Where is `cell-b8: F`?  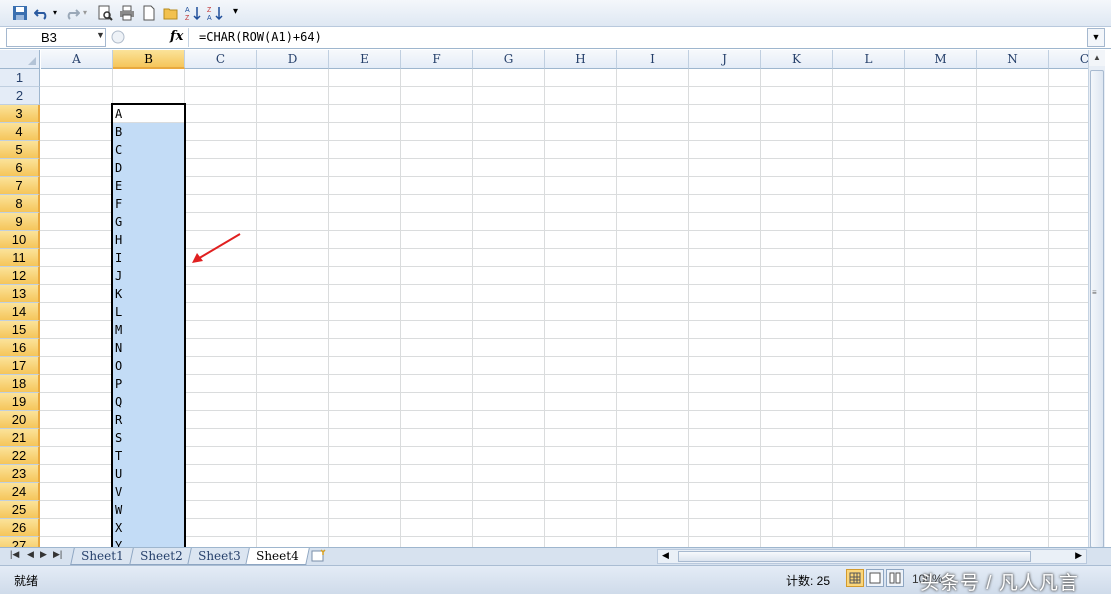 cell-b8: F is located at coordinates (148, 204).